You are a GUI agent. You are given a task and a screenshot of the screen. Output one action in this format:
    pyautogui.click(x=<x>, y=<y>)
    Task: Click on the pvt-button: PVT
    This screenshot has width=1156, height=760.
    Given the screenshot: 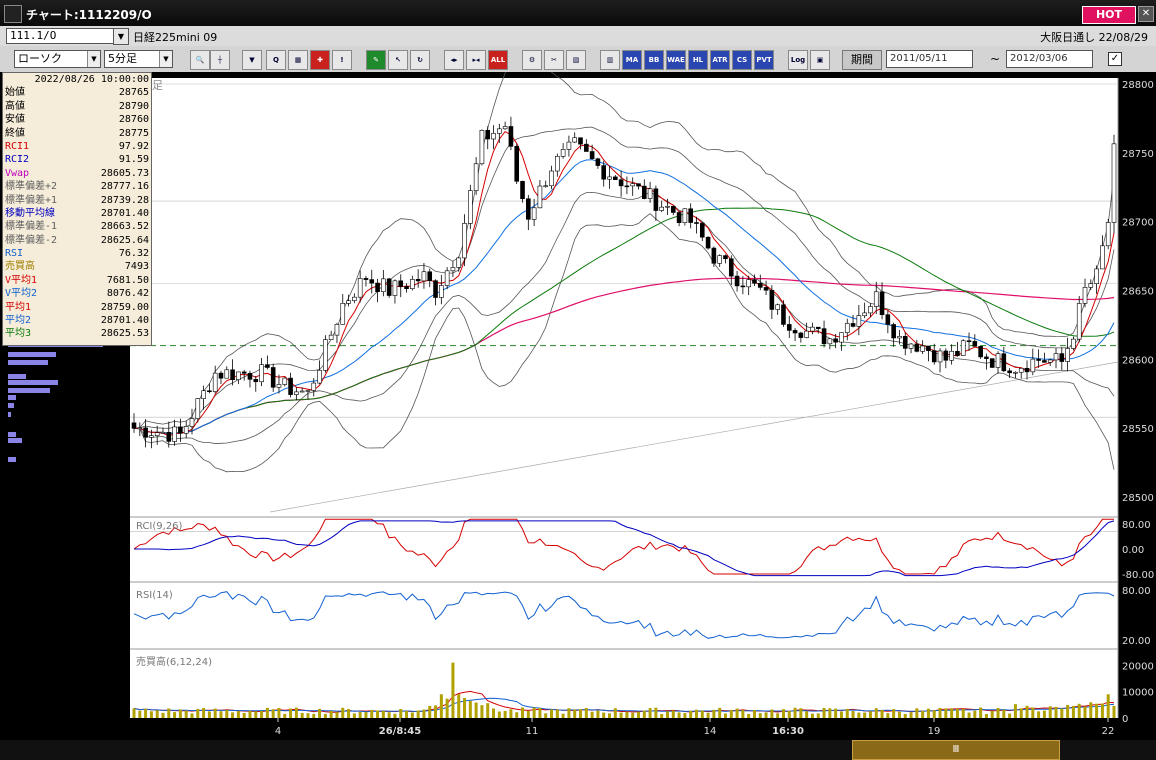 What is the action you would take?
    pyautogui.click(x=764, y=60)
    